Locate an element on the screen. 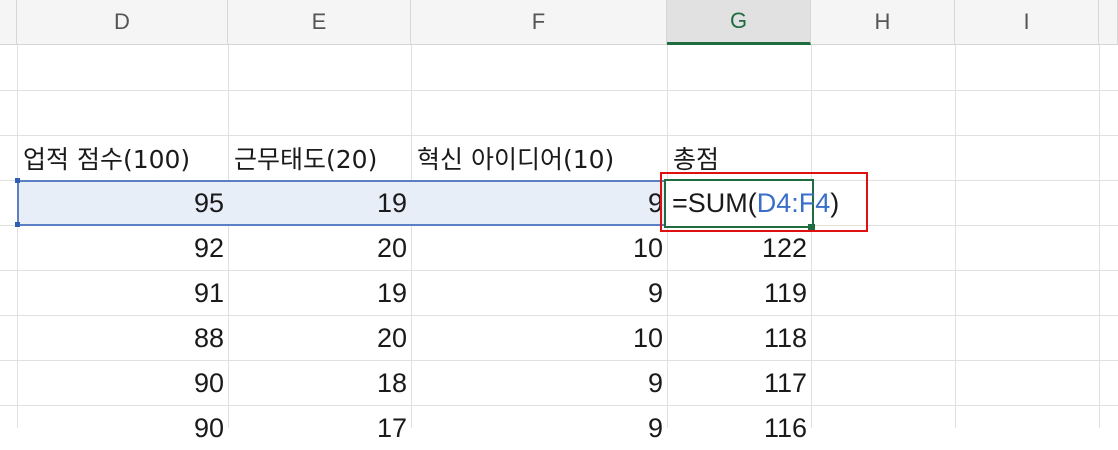 This screenshot has width=1118, height=450. total-cell: 119 is located at coordinates (739, 293).